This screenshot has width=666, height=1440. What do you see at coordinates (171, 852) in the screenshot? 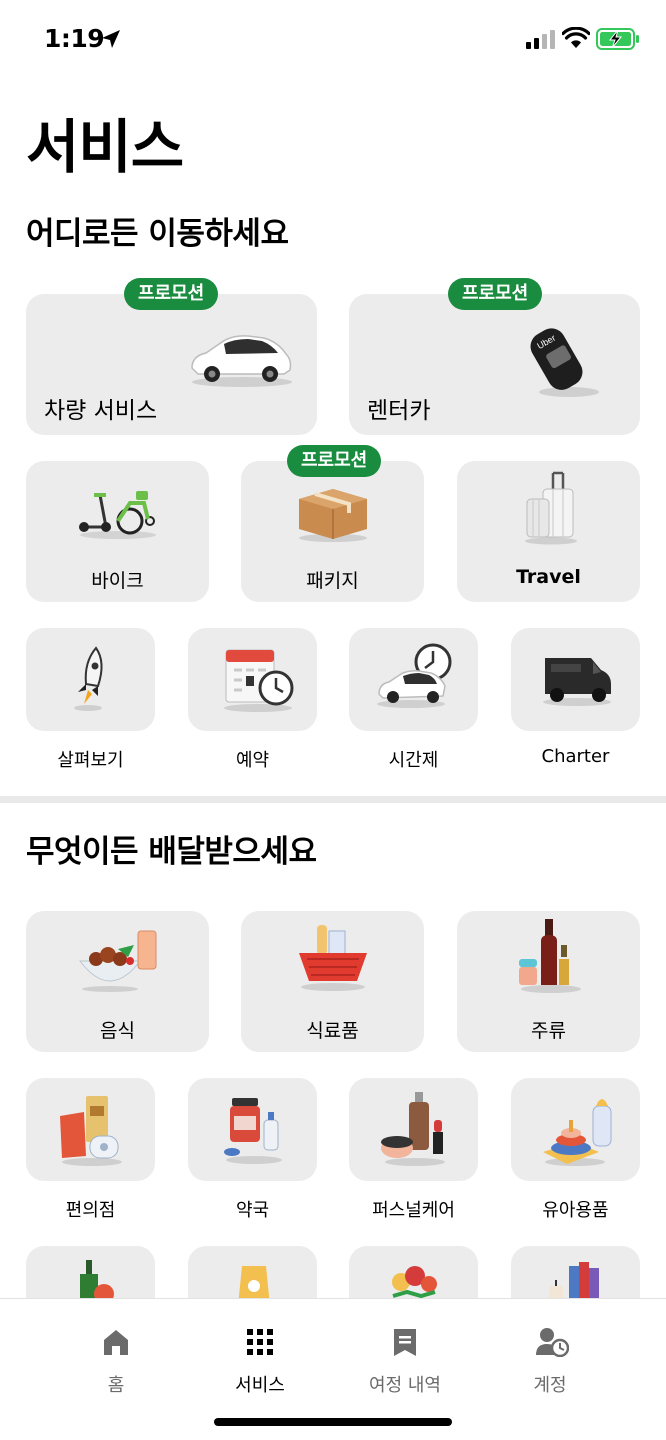
I see `delivery-section-title: 무엇이든 배달받으세요` at bounding box center [171, 852].